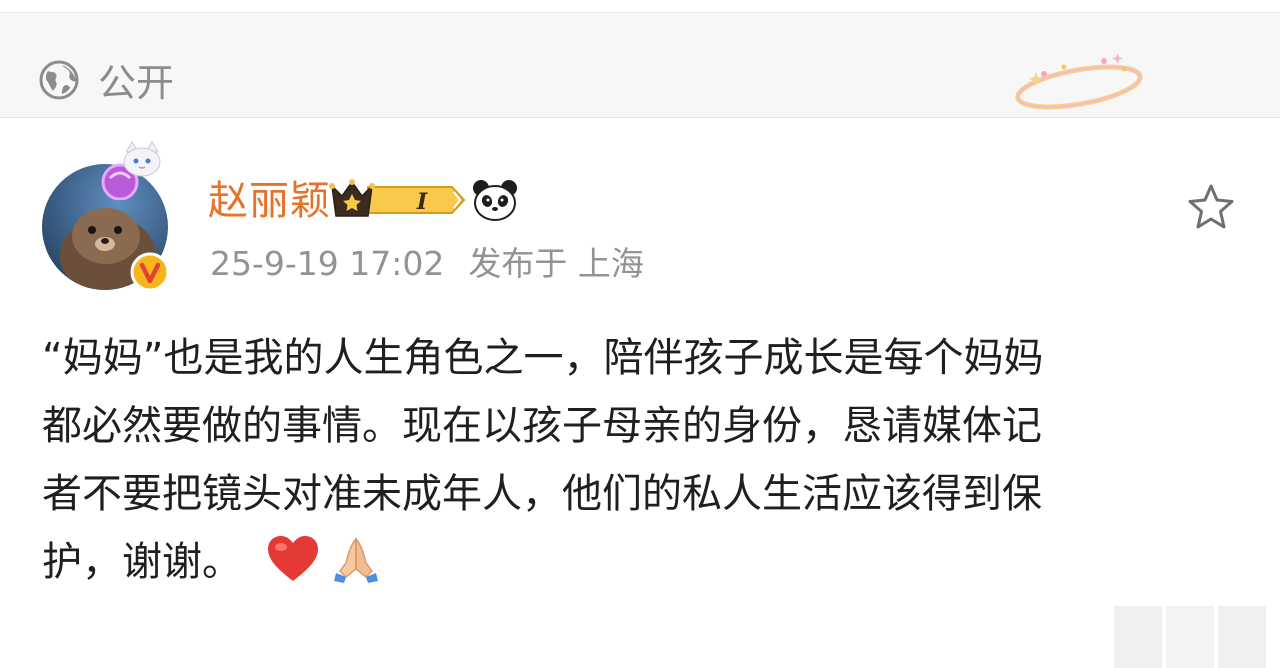  I want to click on panda-icon, so click(495, 200).